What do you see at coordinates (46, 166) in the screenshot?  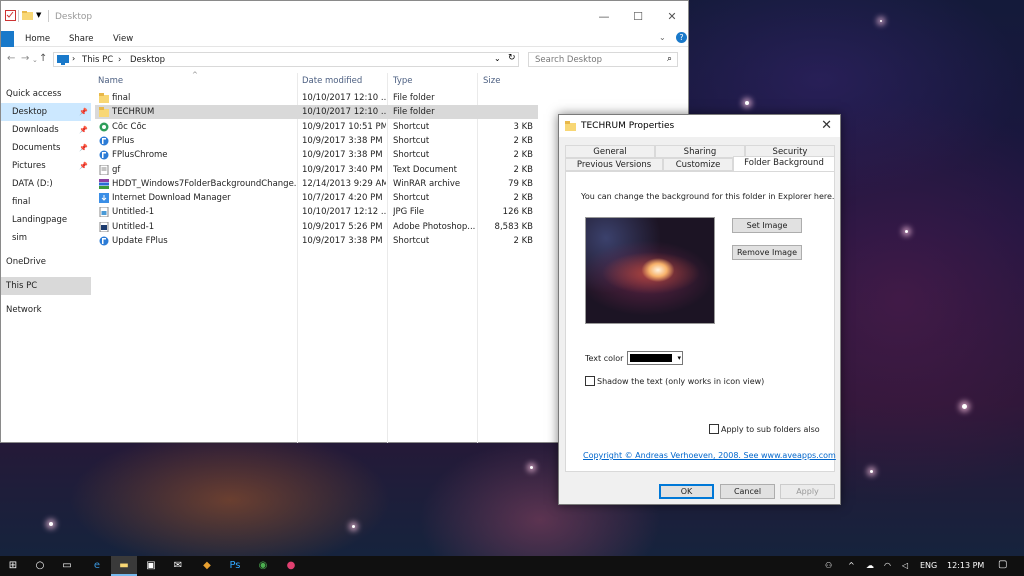 I see `nav-pictures: Pictures 📌` at bounding box center [46, 166].